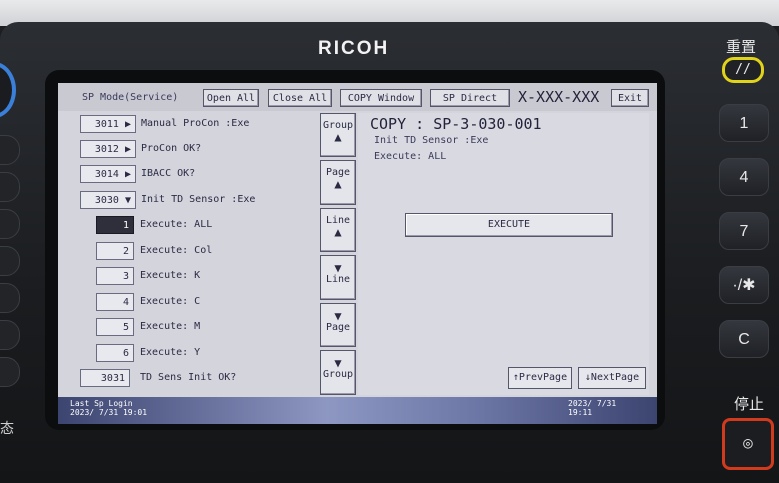  What do you see at coordinates (749, 404) in the screenshot?
I see `stop-label: 停止` at bounding box center [749, 404].